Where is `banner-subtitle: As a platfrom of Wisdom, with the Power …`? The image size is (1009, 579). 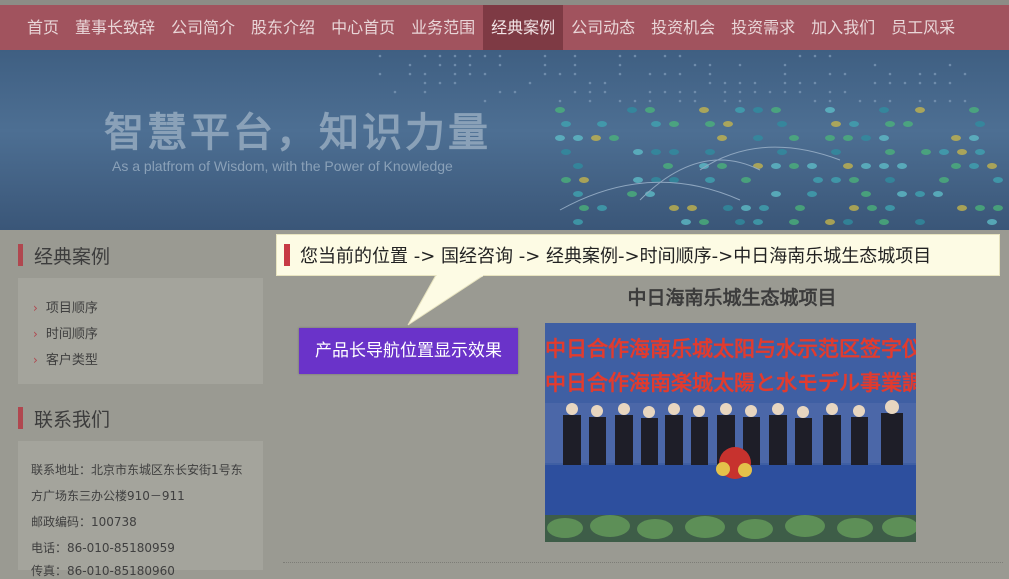
banner-subtitle: As a platfrom of Wisdom, with the Power … is located at coordinates (282, 166).